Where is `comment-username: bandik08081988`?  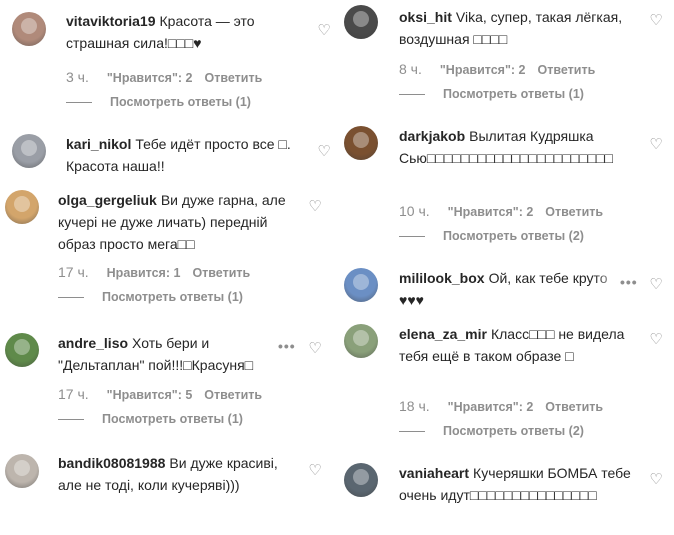 comment-username: bandik08081988 is located at coordinates (111, 463).